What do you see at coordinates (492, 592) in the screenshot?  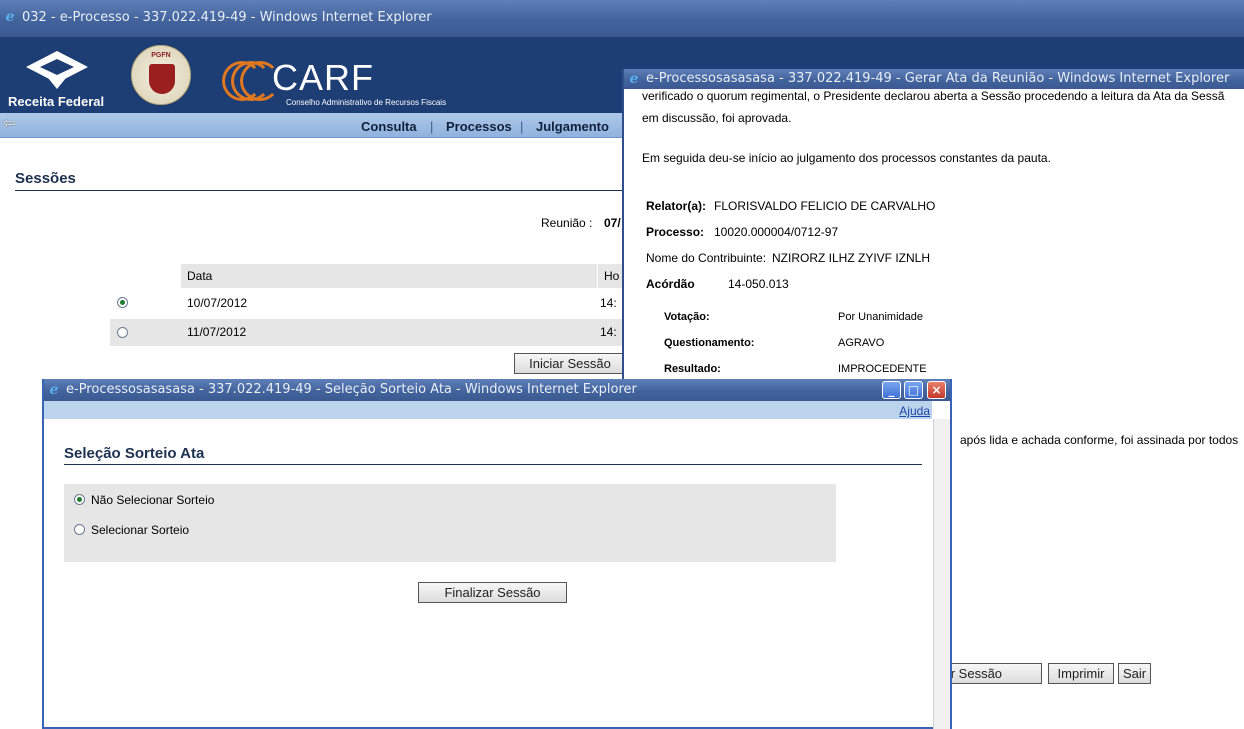 I see `finalizar-sessao-button: Finalizar Sessão` at bounding box center [492, 592].